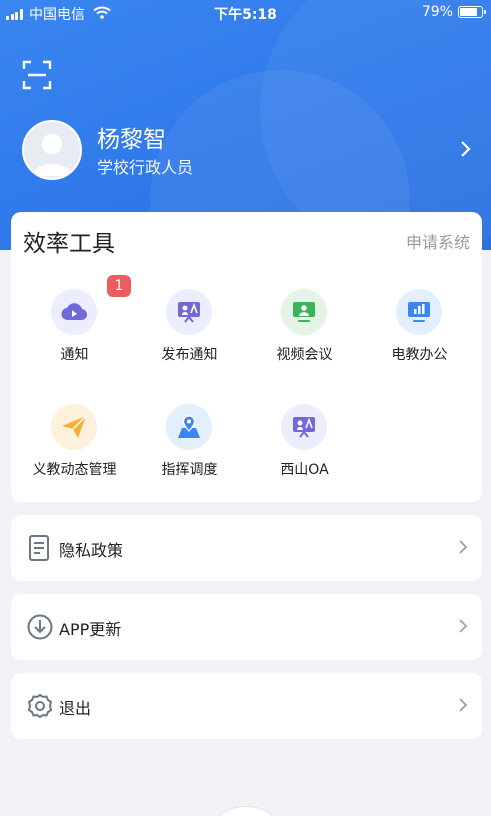 The width and height of the screenshot is (491, 816). I want to click on tool-xishan-oa: 西山OA, so click(304, 449).